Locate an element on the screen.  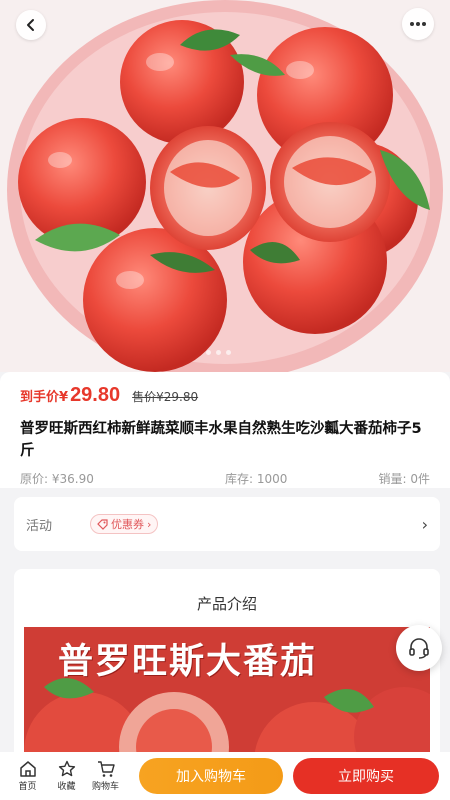
nav-cart: 购物车 is located at coordinates (105, 776).